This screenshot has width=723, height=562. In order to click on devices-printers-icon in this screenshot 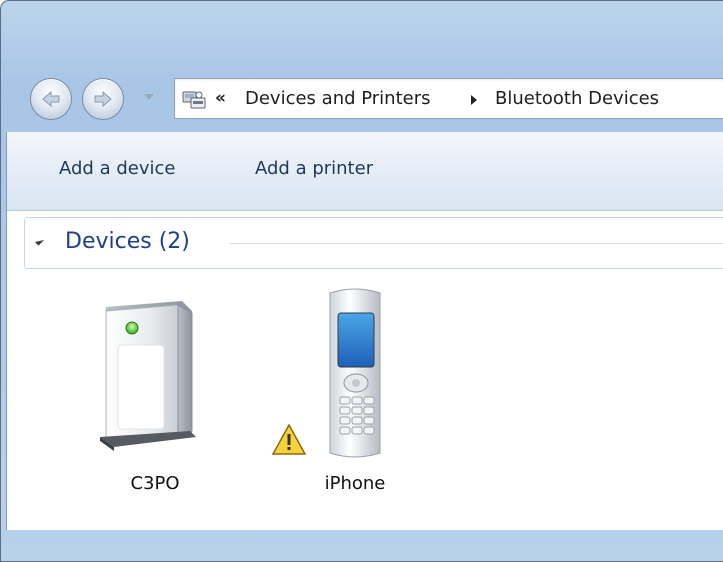, I will do `click(194, 100)`.